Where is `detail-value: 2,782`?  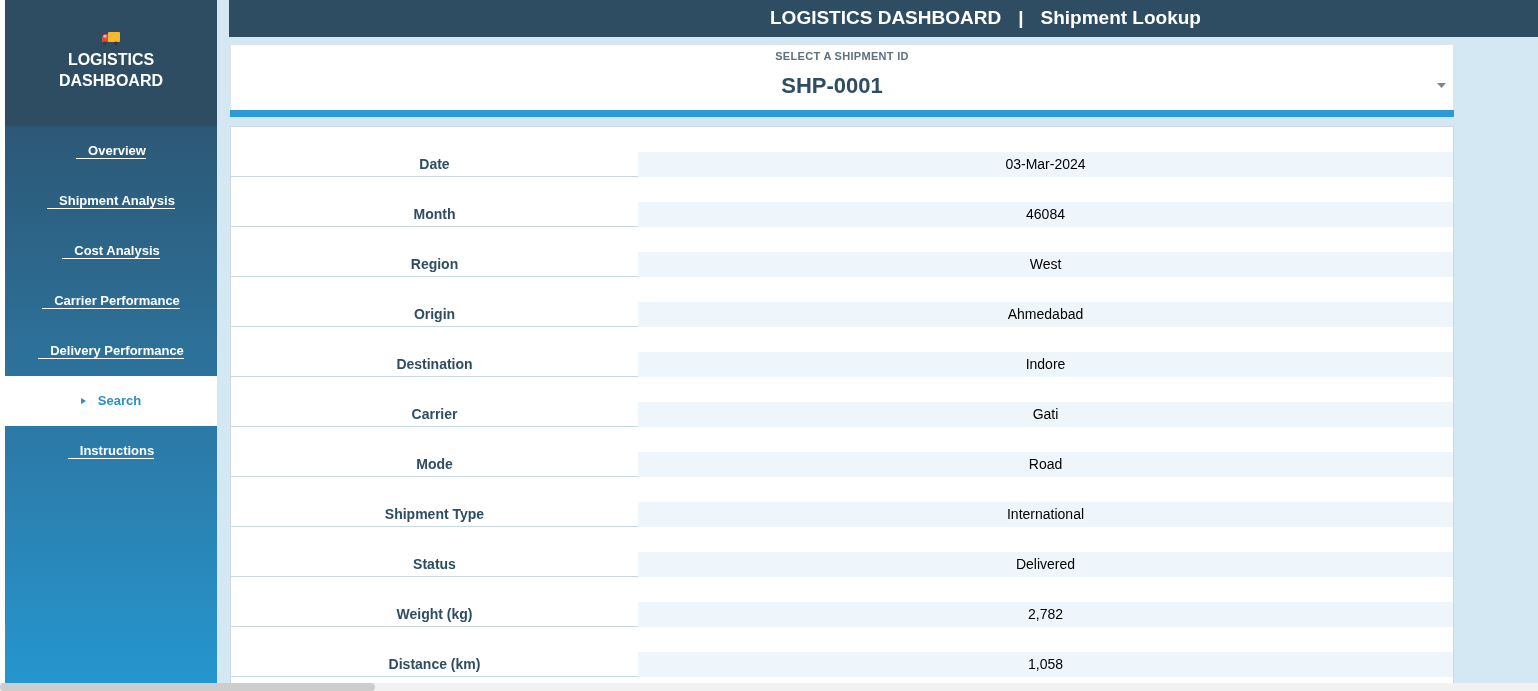 detail-value: 2,782 is located at coordinates (1045, 614).